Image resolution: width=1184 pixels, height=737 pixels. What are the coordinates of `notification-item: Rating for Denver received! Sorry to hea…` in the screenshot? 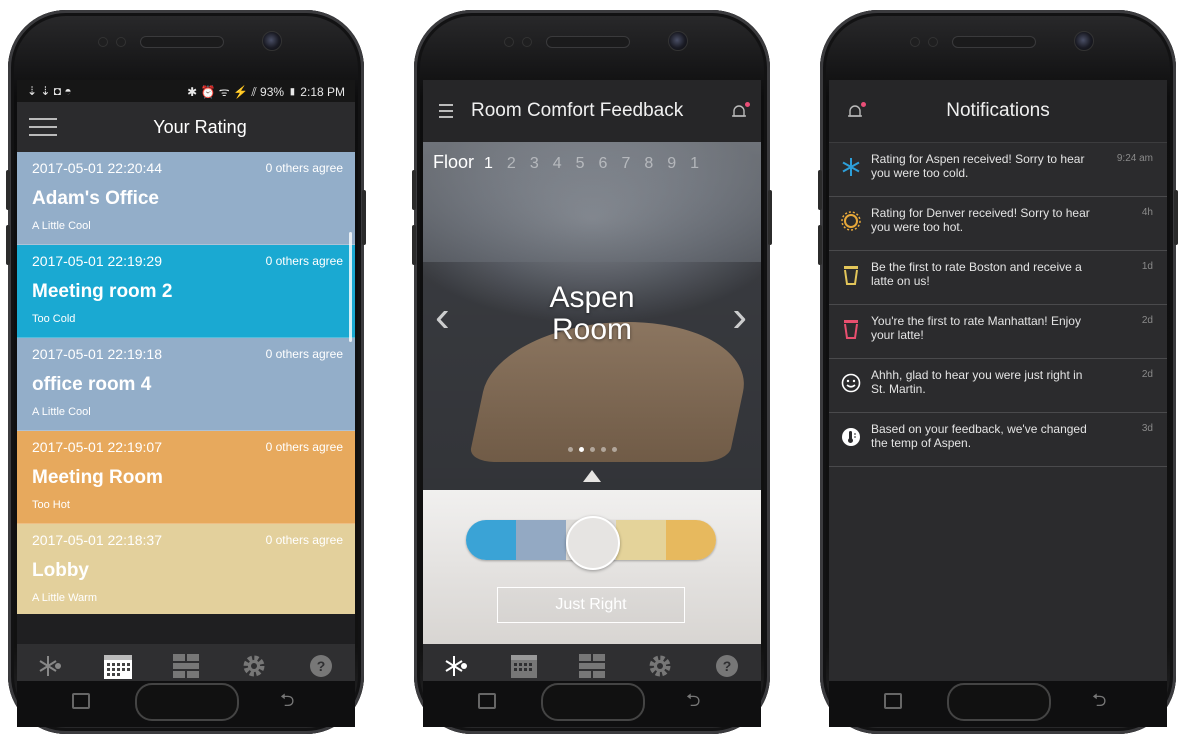 It's located at (998, 224).